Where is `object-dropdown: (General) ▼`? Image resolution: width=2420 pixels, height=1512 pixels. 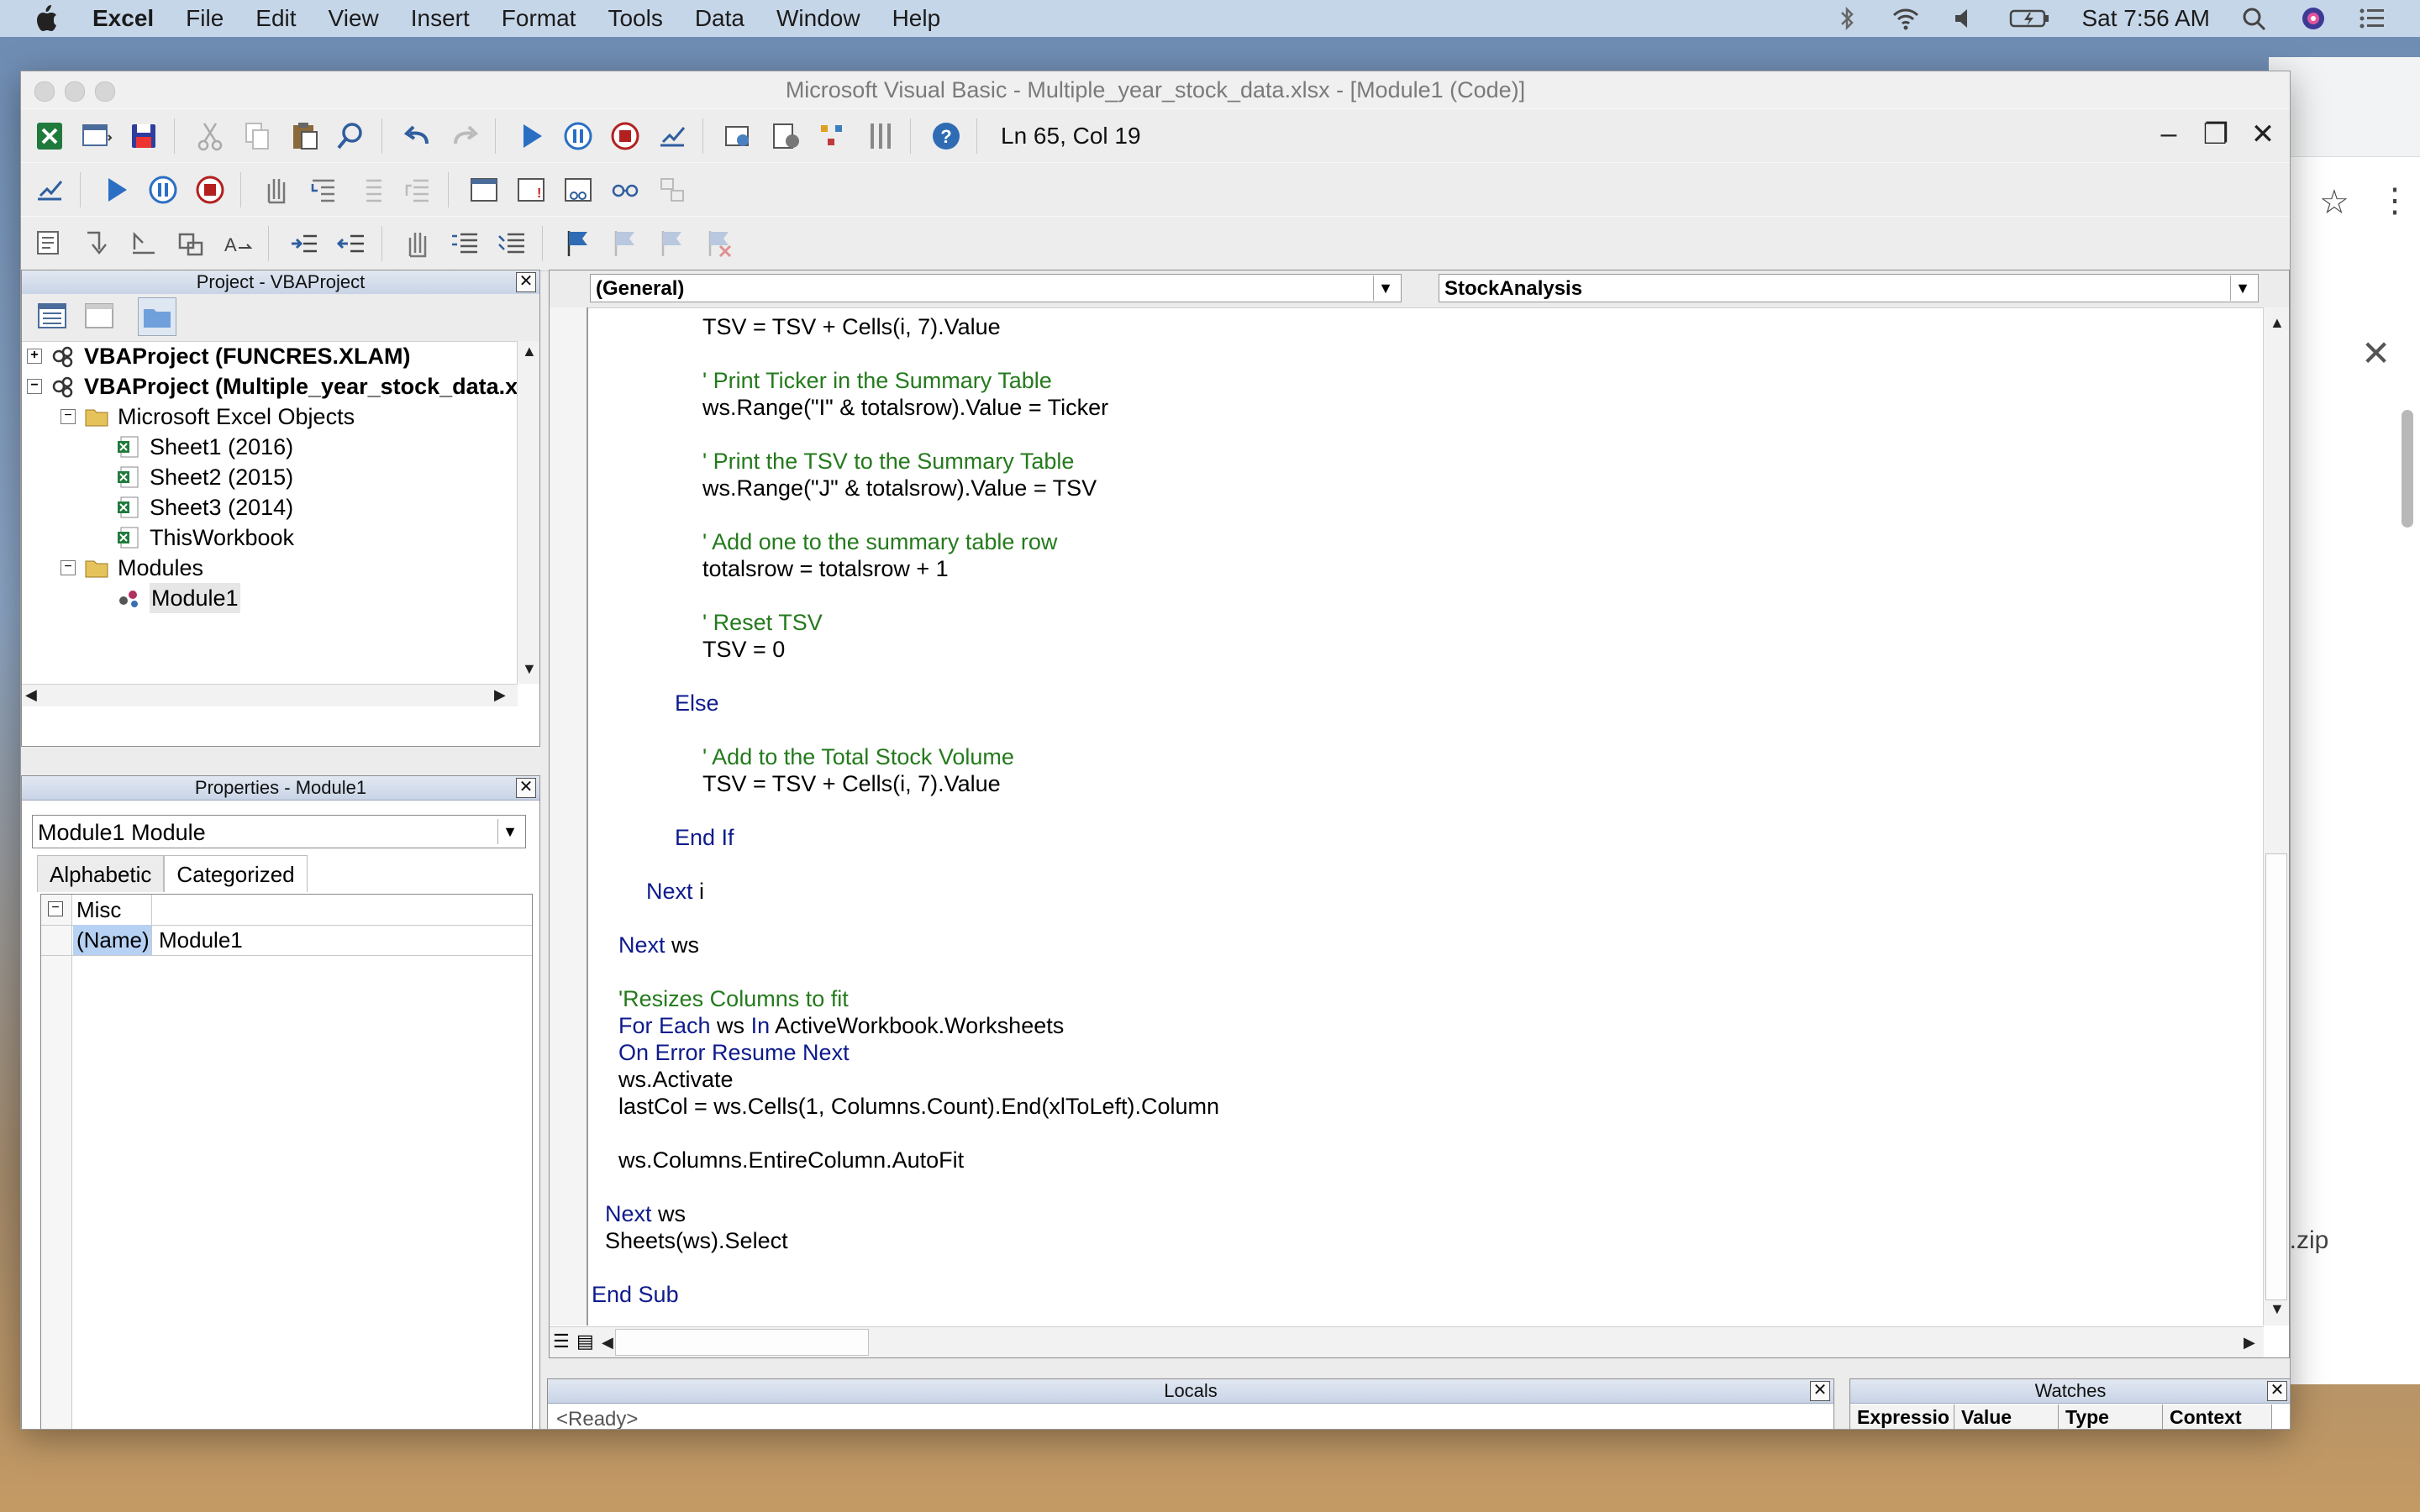 object-dropdown: (General) ▼ is located at coordinates (996, 288).